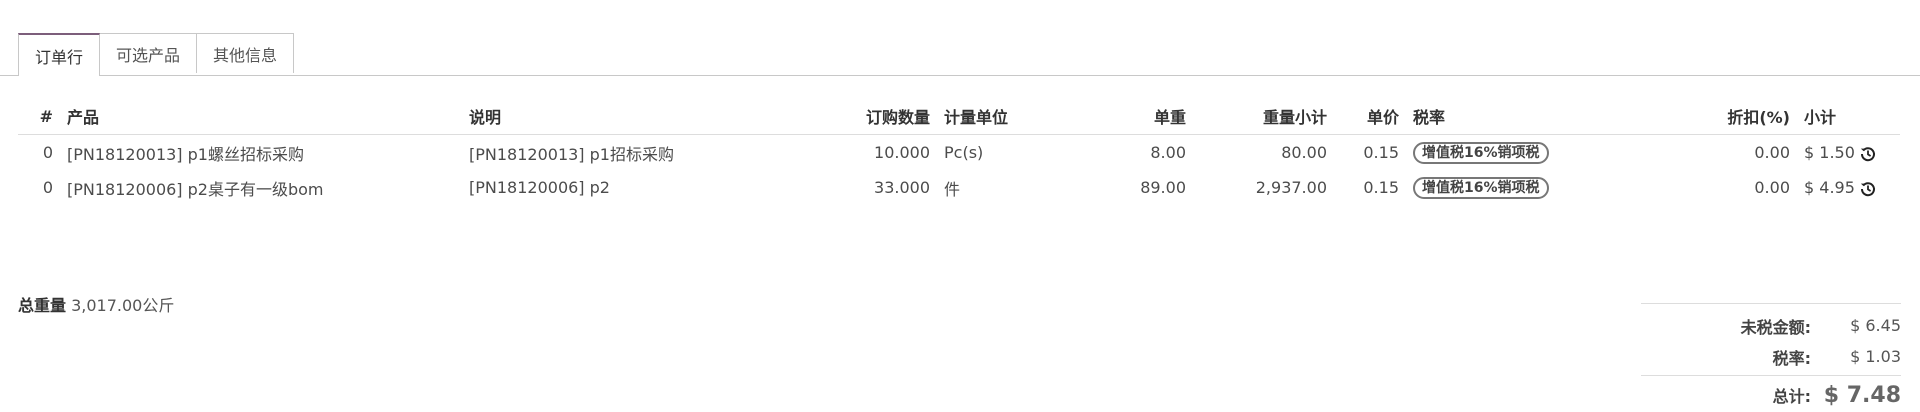  I want to click on col-discount: 折扣(%), so click(1752, 116).